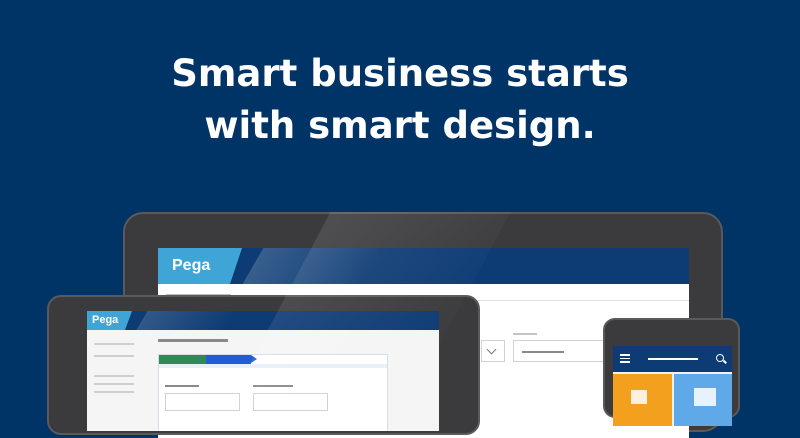  Describe the element at coordinates (273, 392) in the screenshot. I see `tablet-form-panel` at that location.